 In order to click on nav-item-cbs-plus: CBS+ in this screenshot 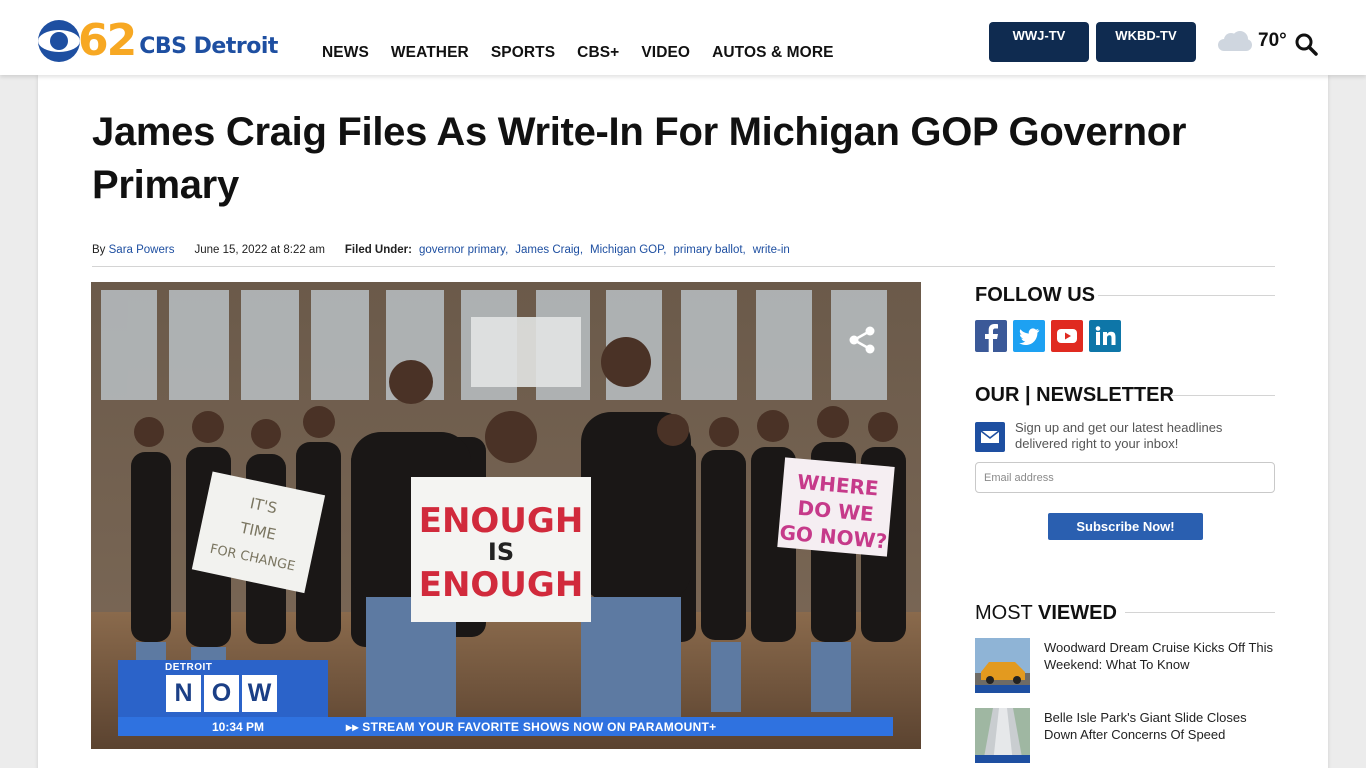, I will do `click(598, 53)`.